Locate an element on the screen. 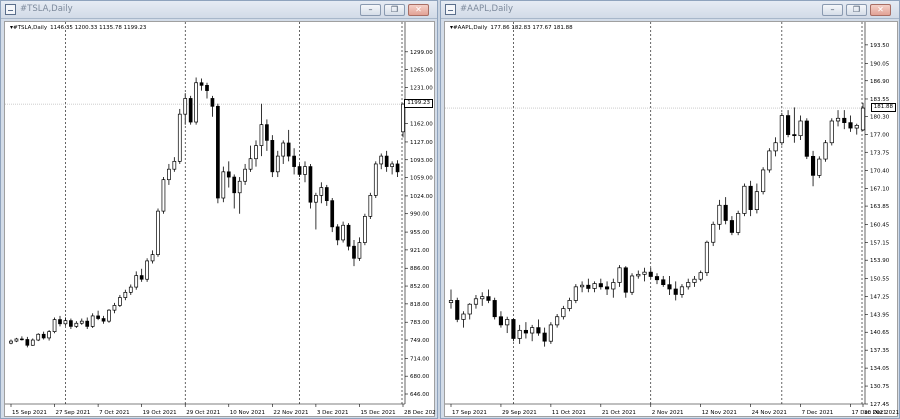 The height and width of the screenshot is (419, 900). x-tick-label: 15 Sep 2021 is located at coordinates (29, 413).